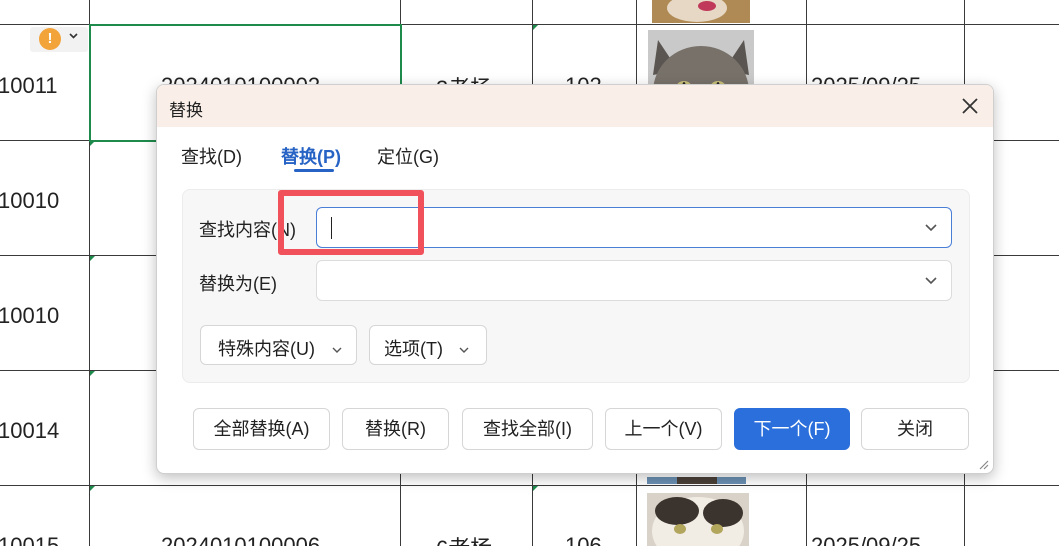 The image size is (1059, 546). What do you see at coordinates (915, 429) in the screenshot?
I see `close-button: 关闭` at bounding box center [915, 429].